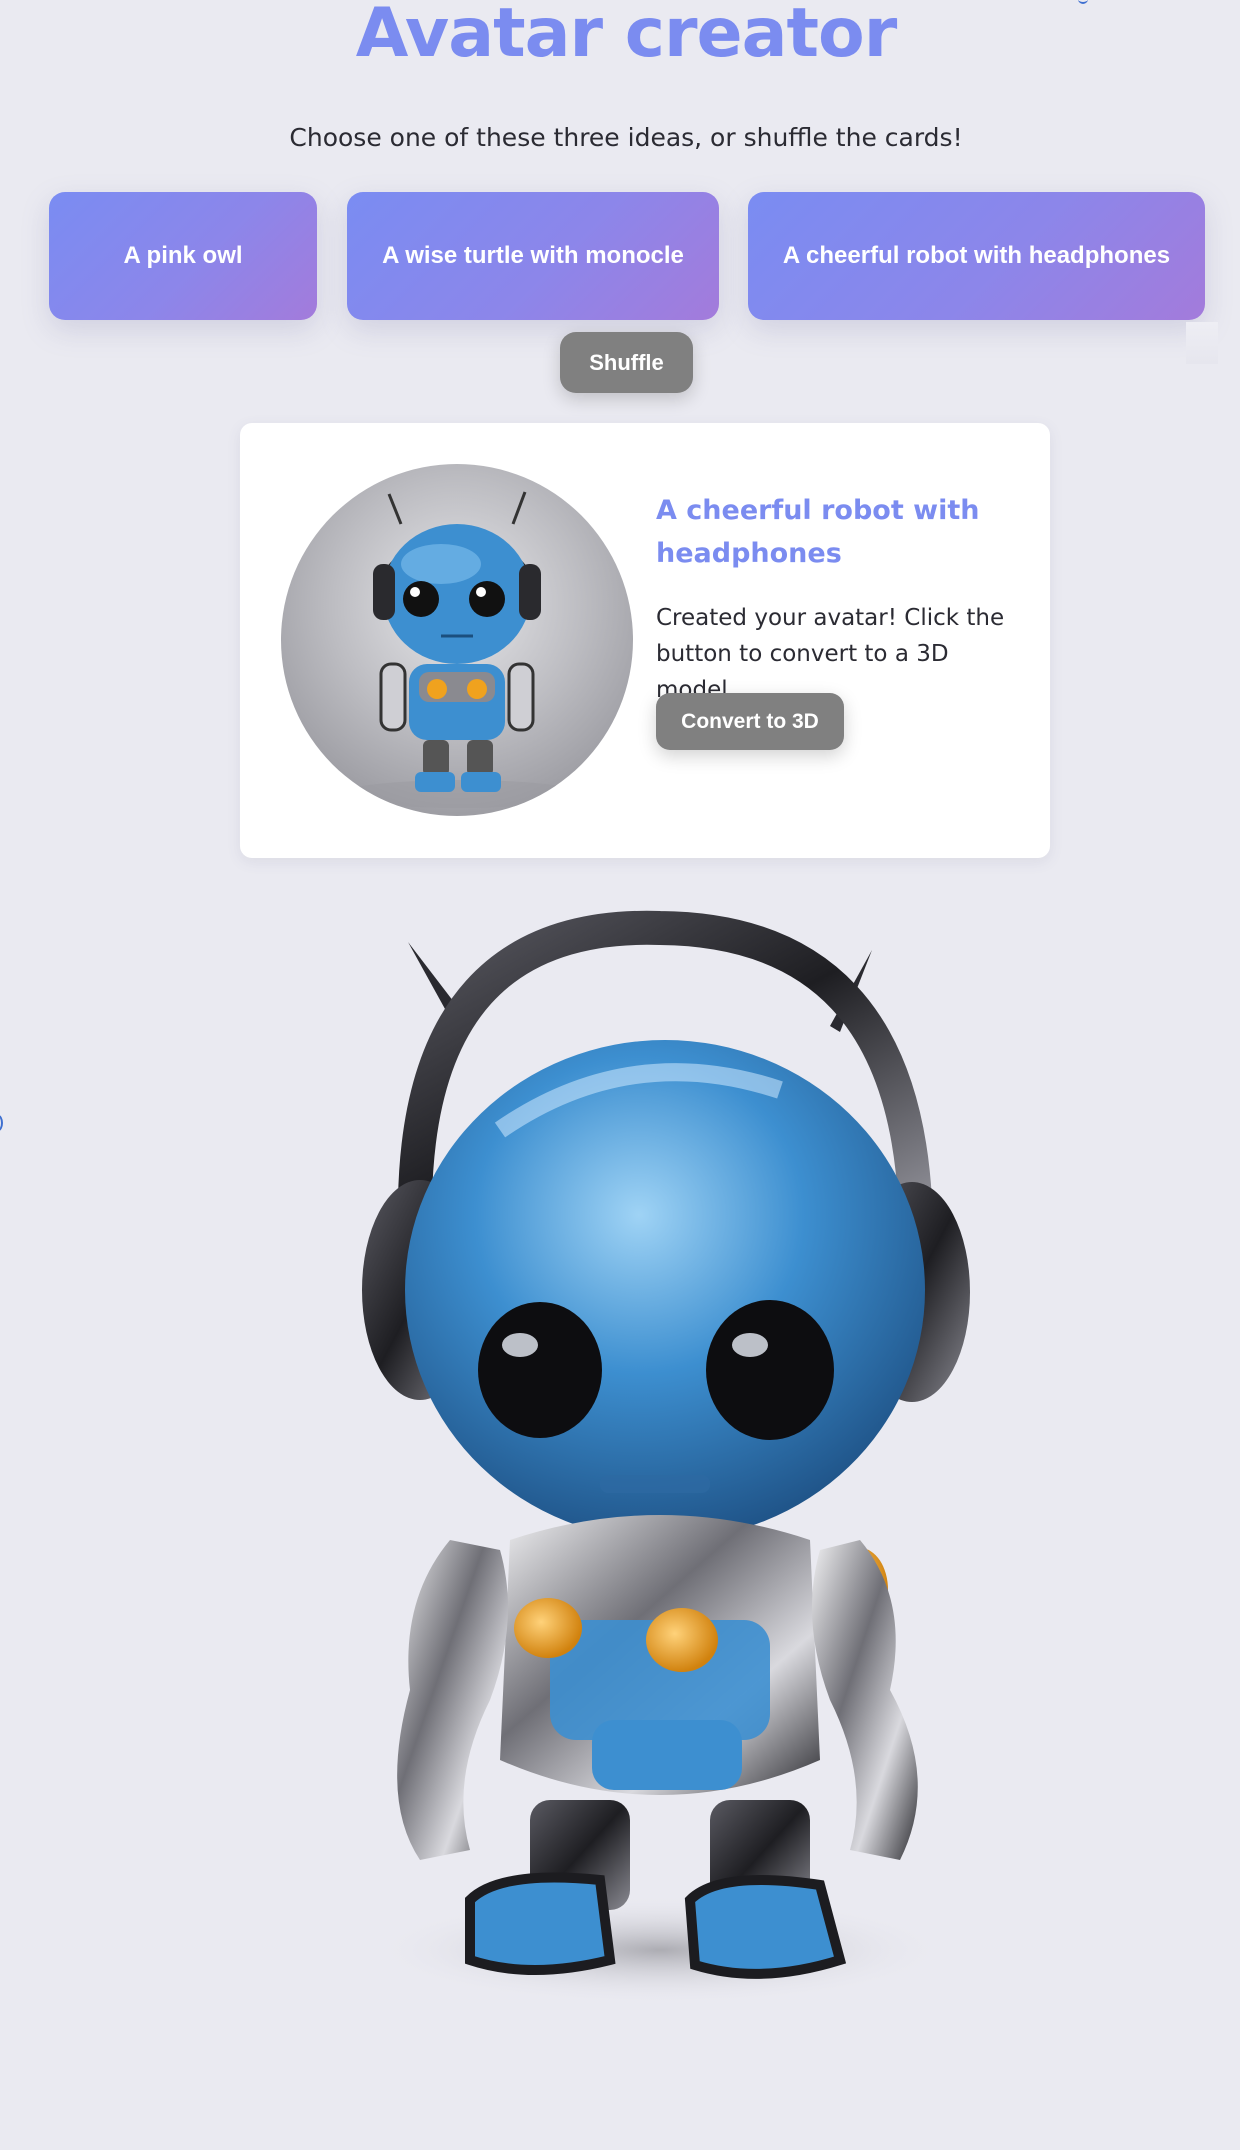 The width and height of the screenshot is (1240, 2150). Describe the element at coordinates (976, 256) in the screenshot. I see `idea-card-cheerful-robot: A cheerful robot with headphones` at that location.